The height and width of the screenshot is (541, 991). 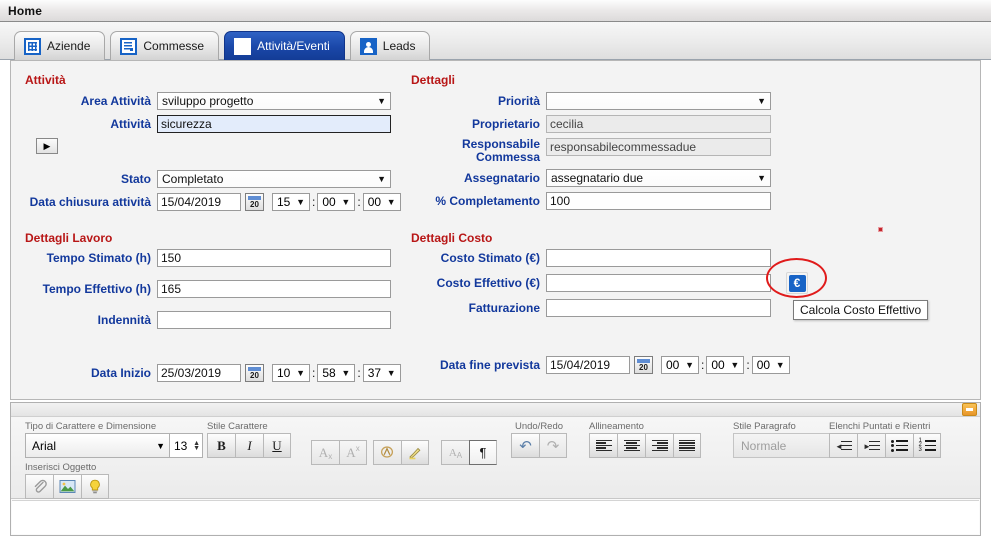 I want to click on ora-fine-select: 00 ▼, so click(x=680, y=365).